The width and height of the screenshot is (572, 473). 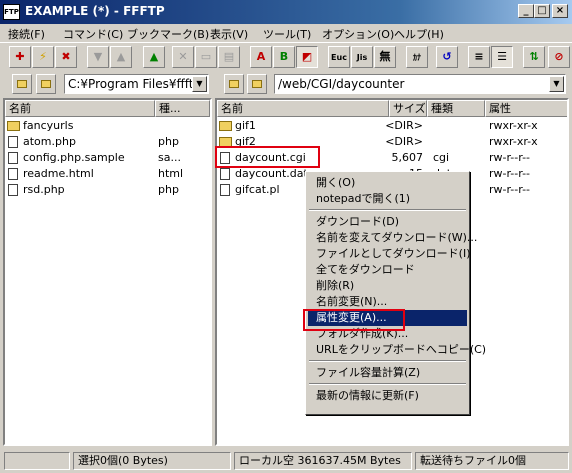 What do you see at coordinates (107, 190) in the screenshot?
I see `local-file-row: rsd.php php` at bounding box center [107, 190].